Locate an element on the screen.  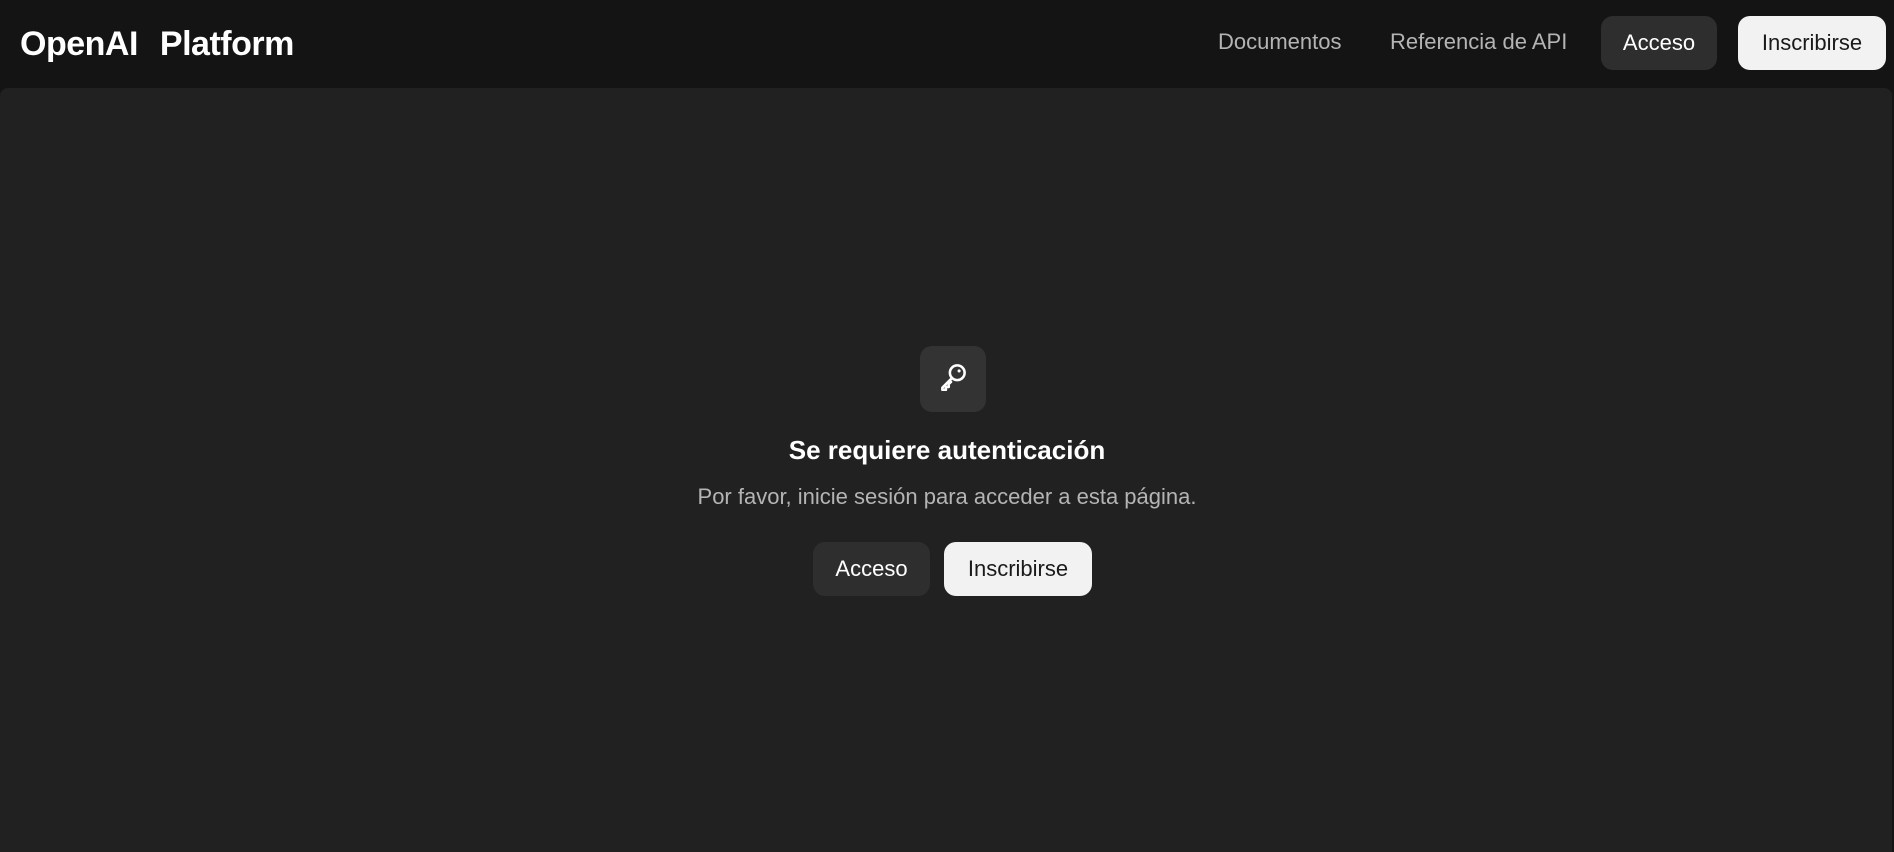
header-login-button: Acceso is located at coordinates (1659, 43).